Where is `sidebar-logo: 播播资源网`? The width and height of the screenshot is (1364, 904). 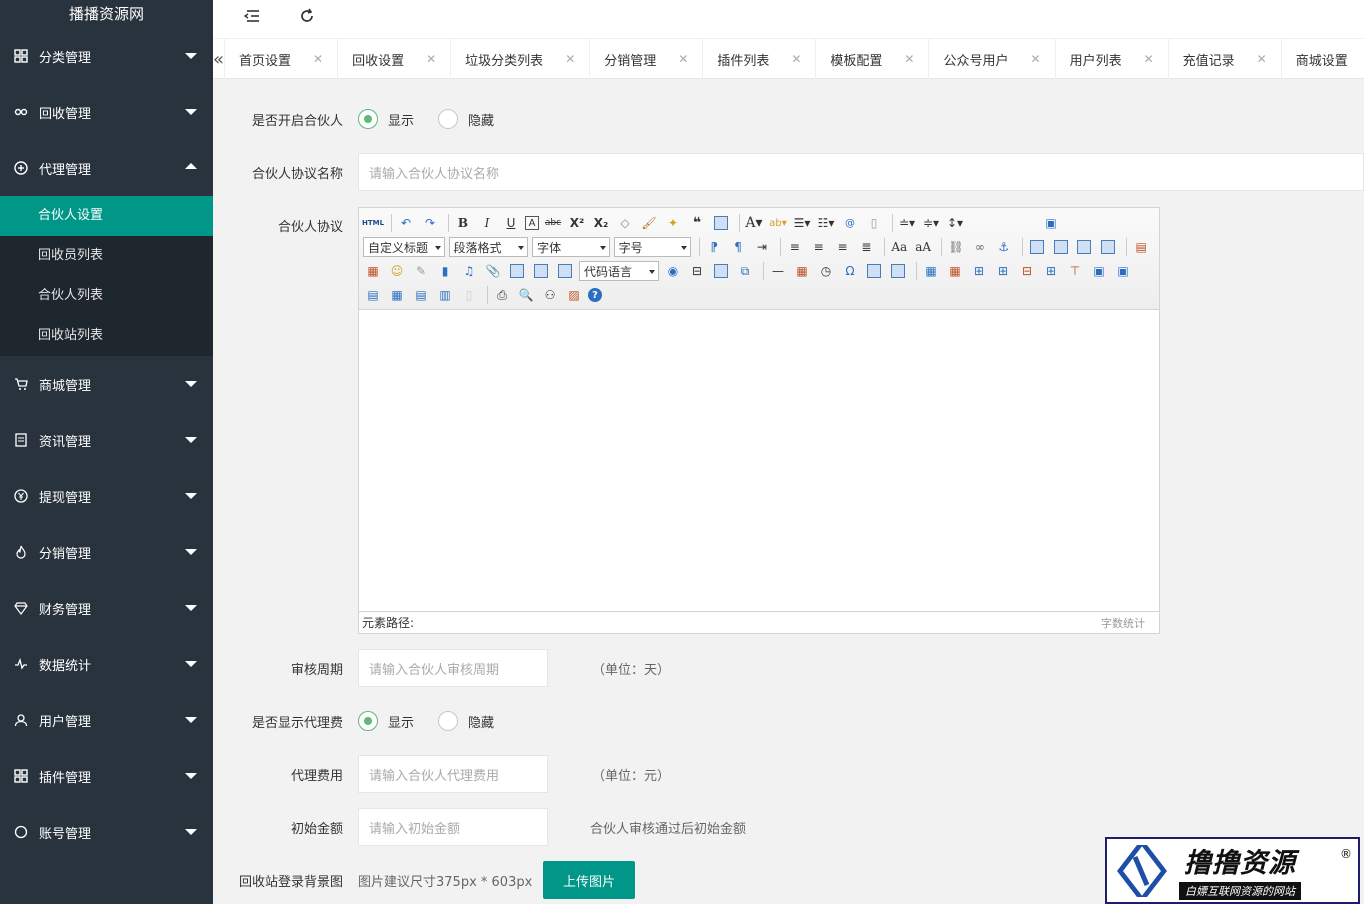
sidebar-logo: 播播资源网 is located at coordinates (106, 14).